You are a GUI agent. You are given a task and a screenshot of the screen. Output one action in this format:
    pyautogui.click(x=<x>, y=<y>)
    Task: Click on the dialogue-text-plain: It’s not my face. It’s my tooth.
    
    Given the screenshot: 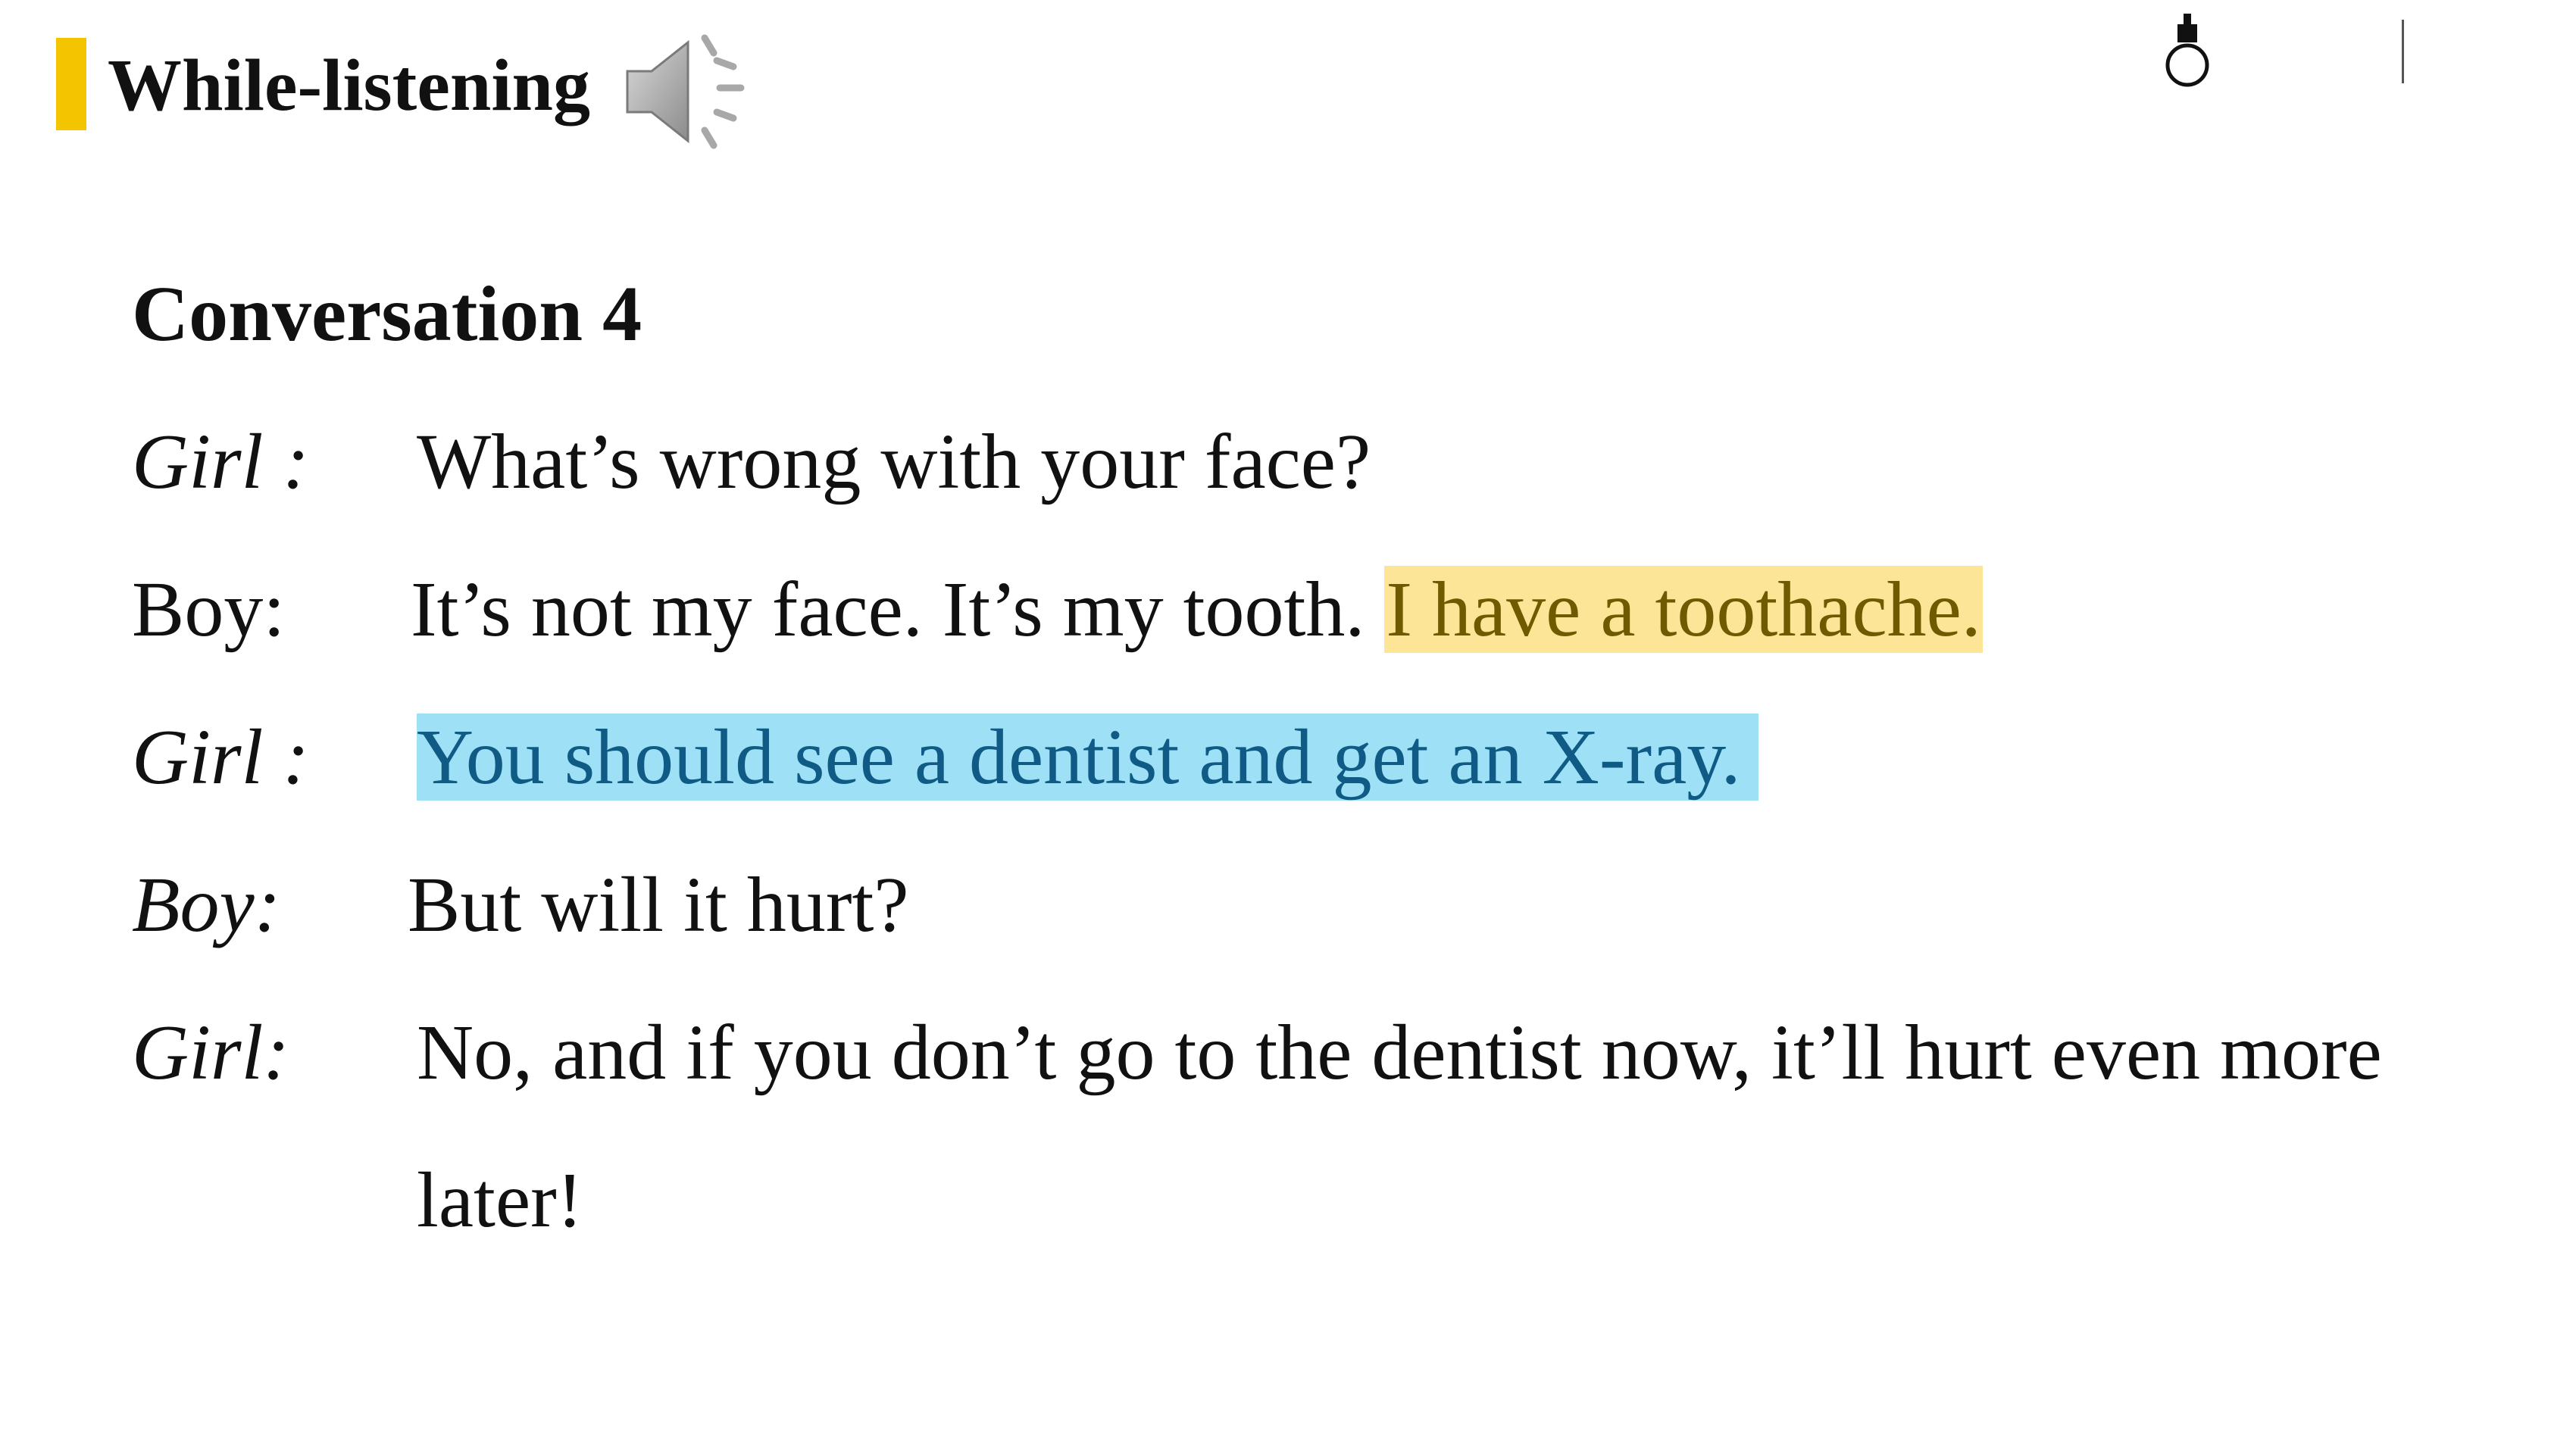 What is the action you would take?
    pyautogui.click(x=888, y=609)
    